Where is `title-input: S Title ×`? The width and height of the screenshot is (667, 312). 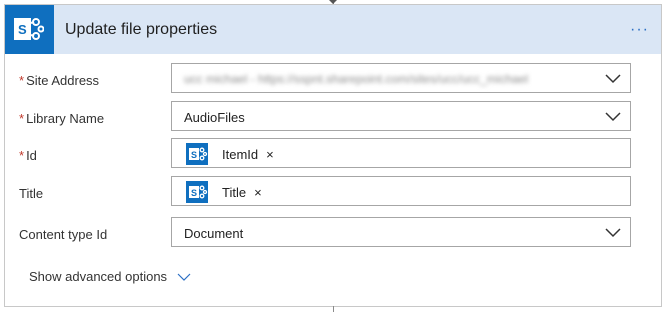 title-input: S Title × is located at coordinates (401, 191).